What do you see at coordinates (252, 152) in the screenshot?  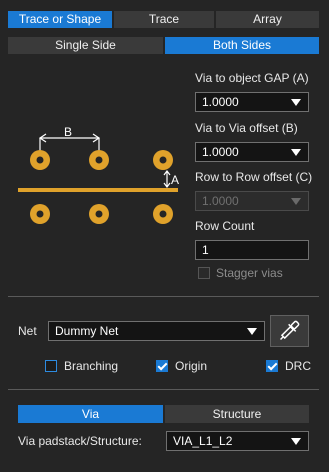 I see `via-offset-select: 1.0000` at bounding box center [252, 152].